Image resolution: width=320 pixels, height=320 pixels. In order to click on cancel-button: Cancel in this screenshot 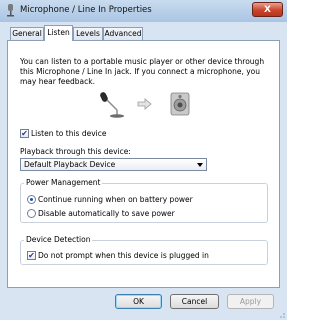, I will do `click(194, 301)`.